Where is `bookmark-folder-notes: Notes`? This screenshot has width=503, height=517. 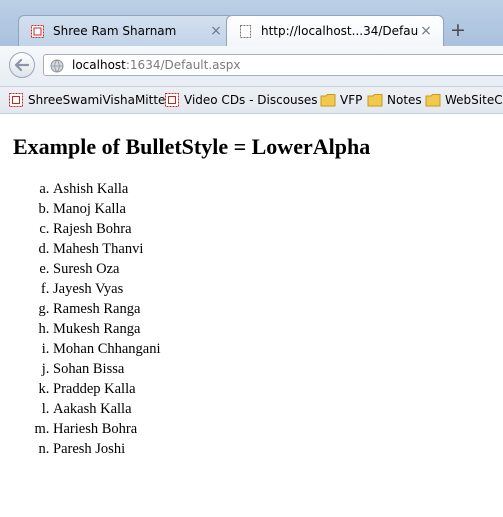
bookmark-folder-notes: Notes is located at coordinates (394, 100).